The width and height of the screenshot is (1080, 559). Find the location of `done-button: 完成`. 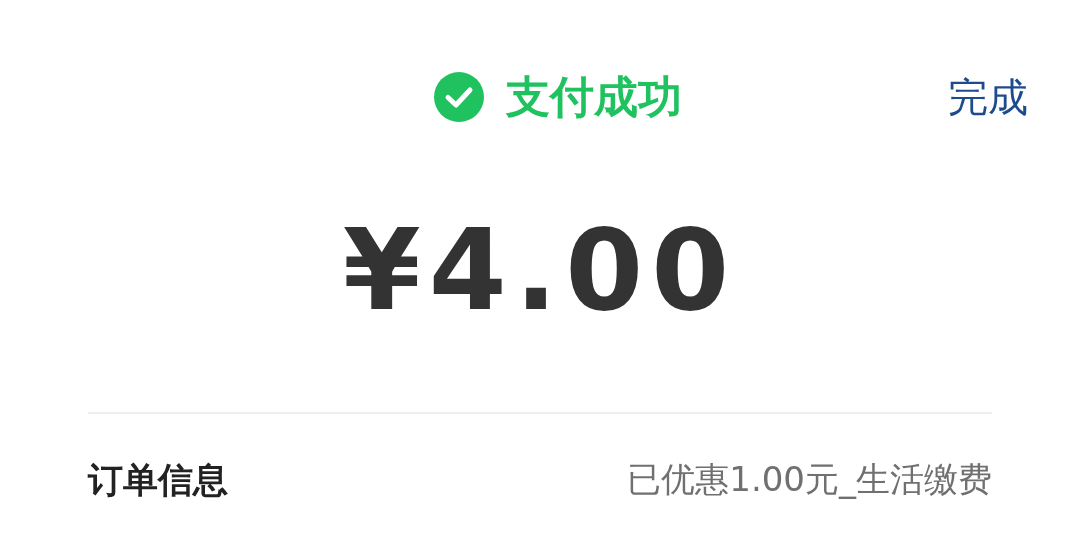

done-button: 完成 is located at coordinates (988, 97).